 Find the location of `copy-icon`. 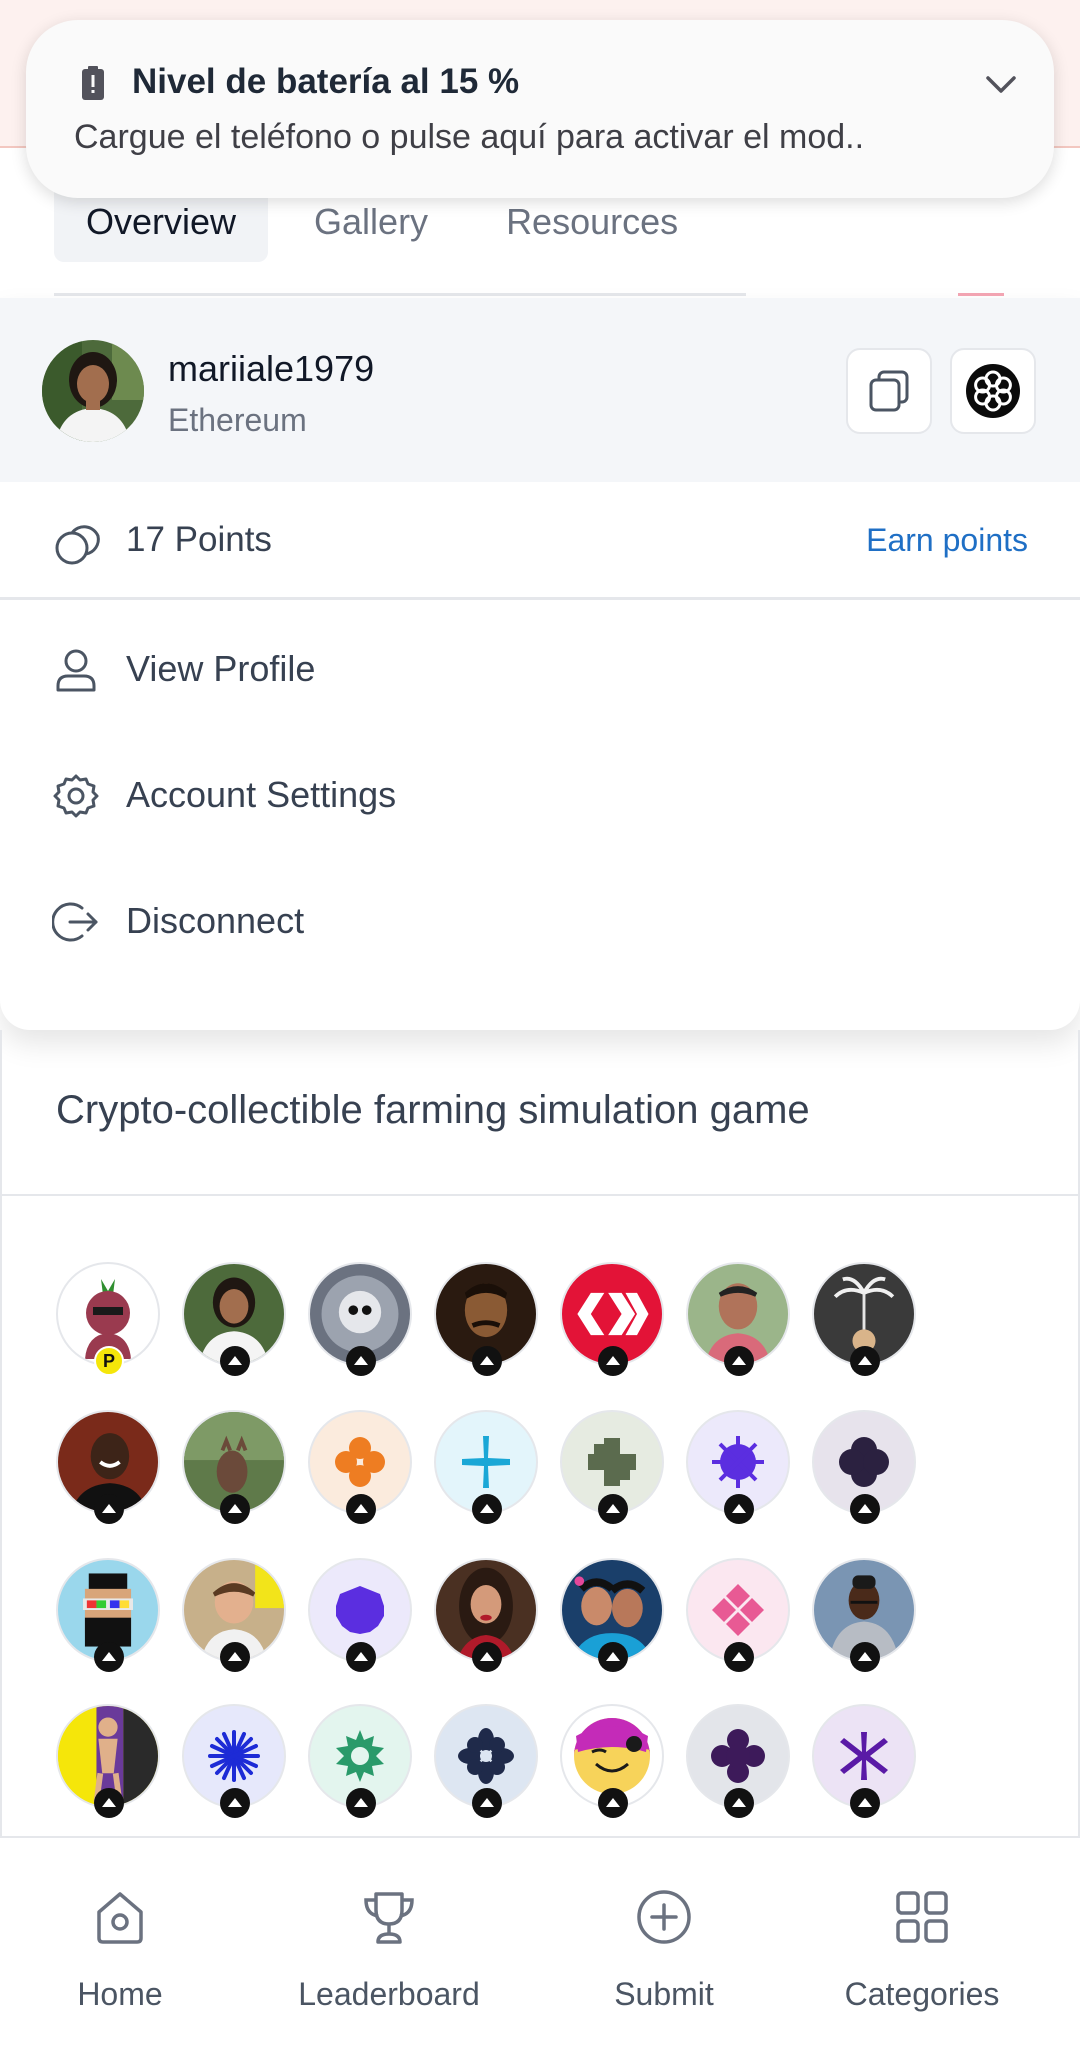

copy-icon is located at coordinates (889, 391).